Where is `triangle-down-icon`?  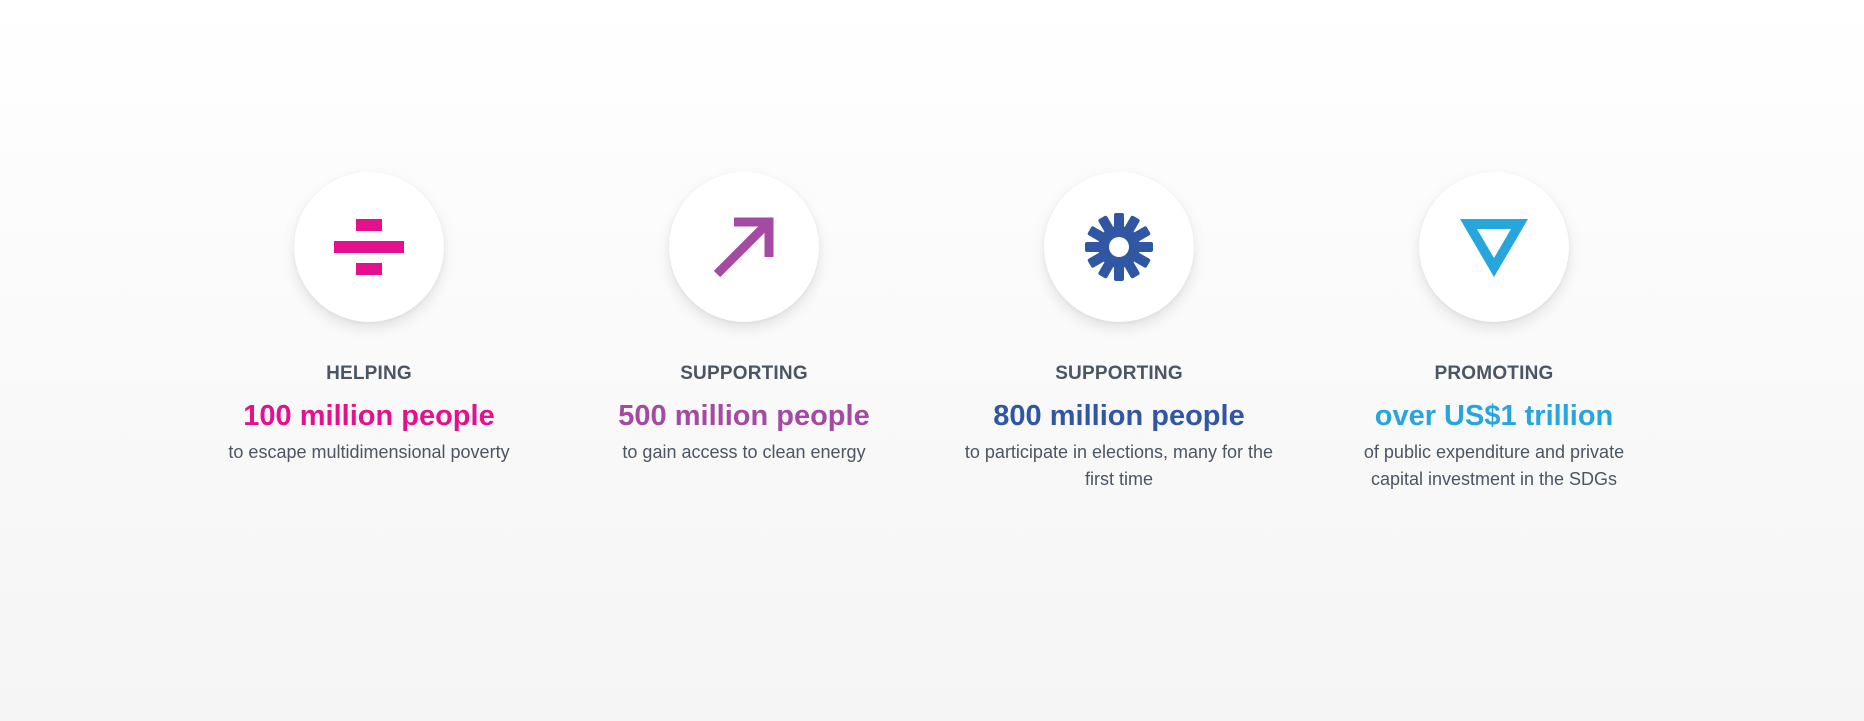 triangle-down-icon is located at coordinates (1494, 248).